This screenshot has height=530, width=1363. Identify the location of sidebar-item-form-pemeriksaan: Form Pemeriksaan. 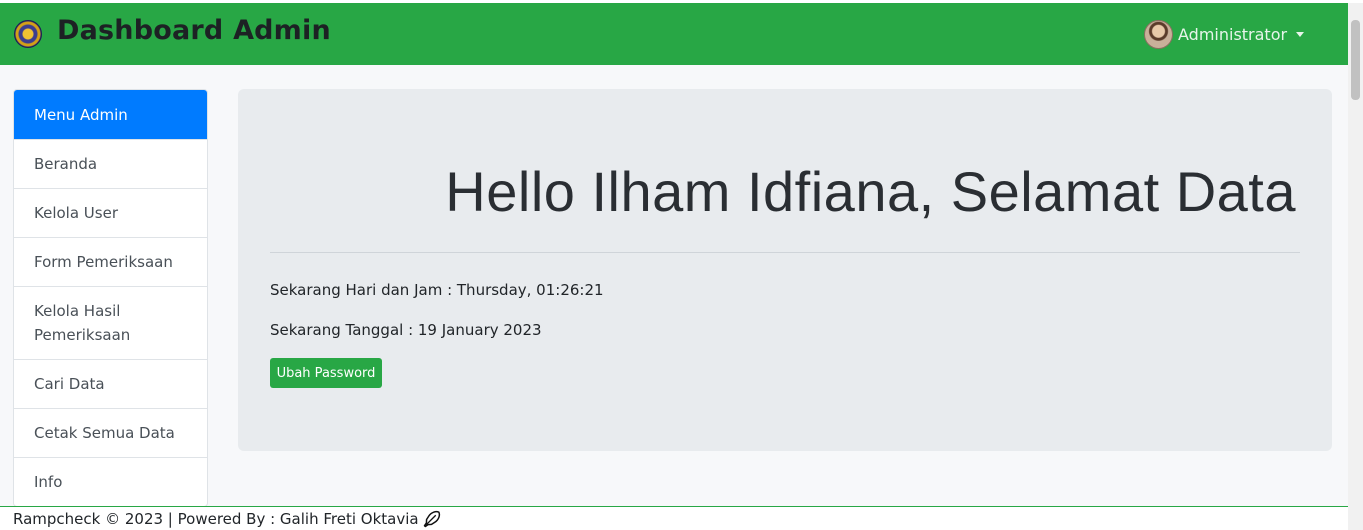
(110, 261).